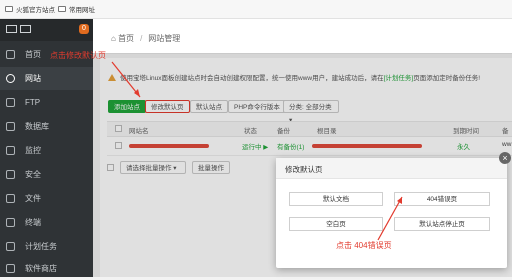 Image resolution: width=512 pixels, height=280 pixels. Describe the element at coordinates (78, 55) in the screenshot. I see `annotation-click-modify-default: 点击修改默认页` at that location.